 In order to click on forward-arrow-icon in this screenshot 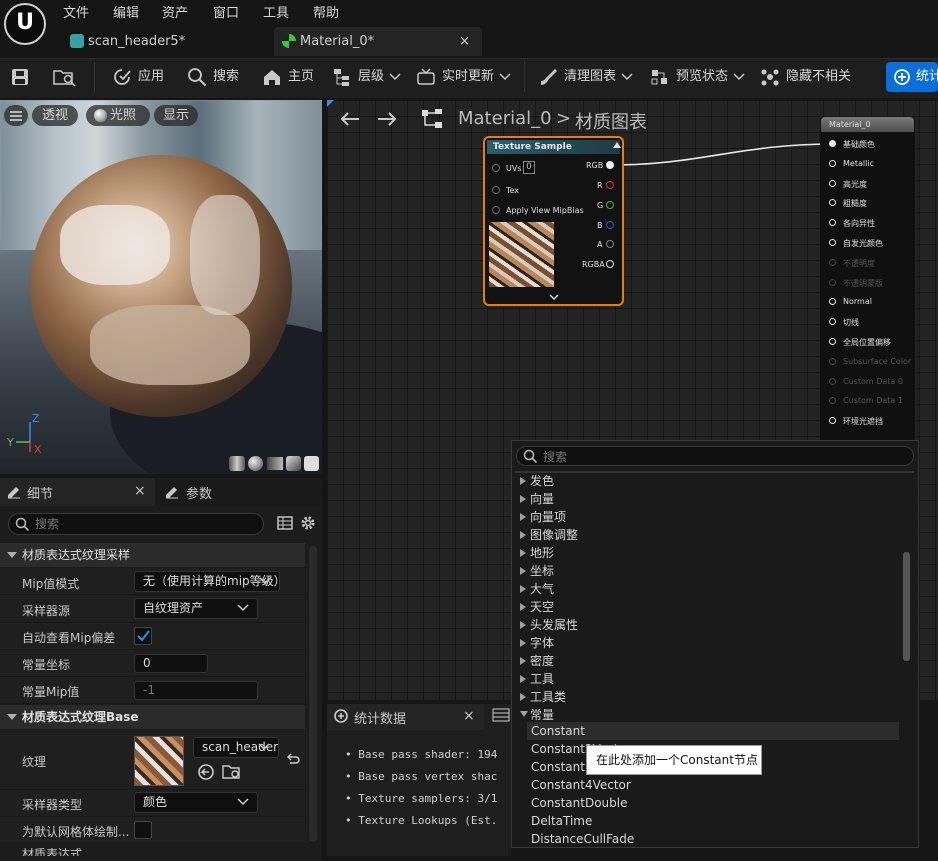, I will do `click(387, 120)`.